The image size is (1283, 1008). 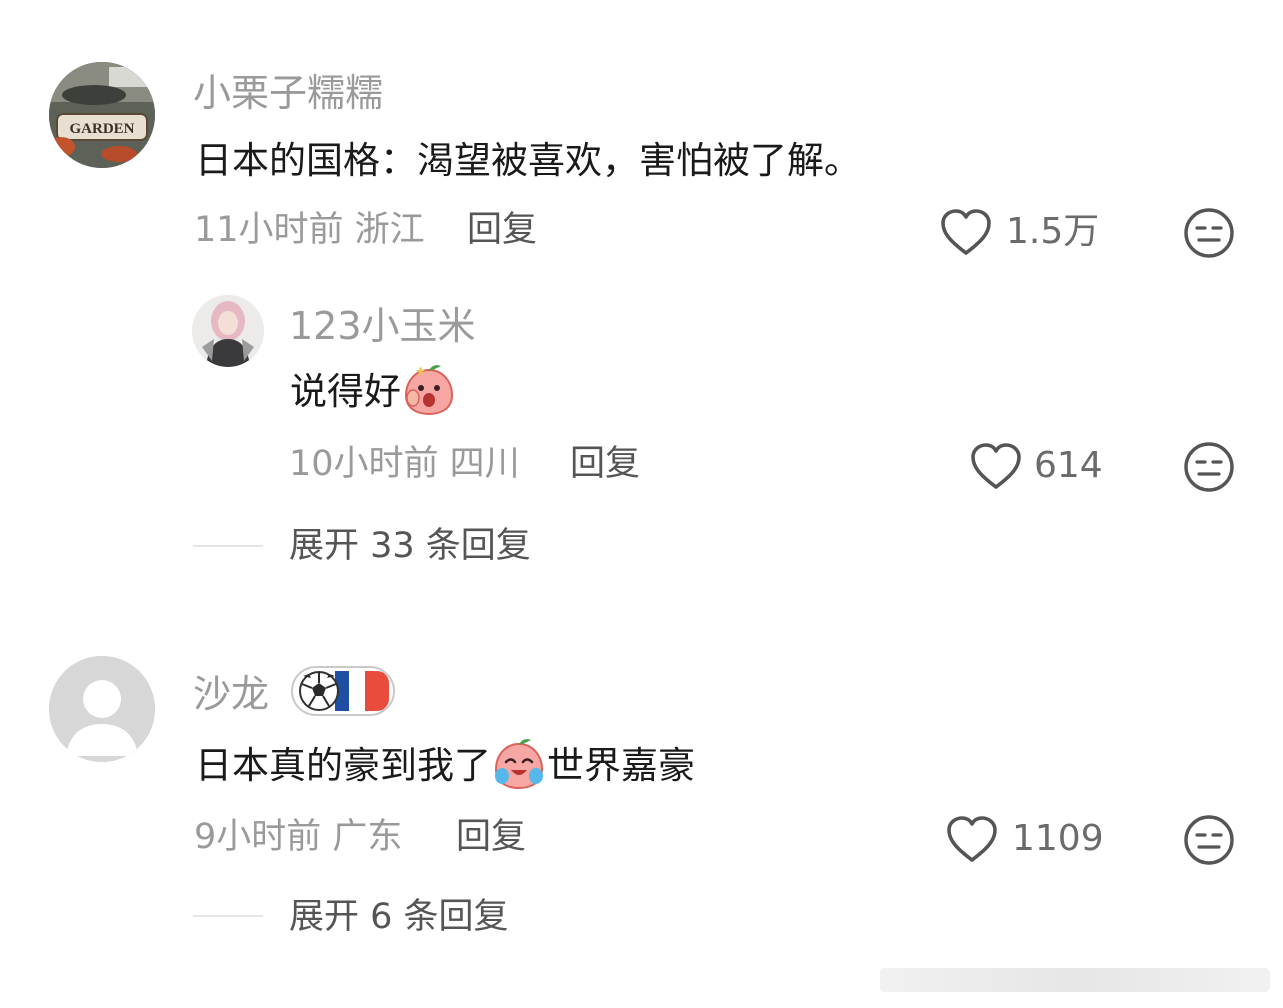 I want to click on reply-text-body: 说得好, so click(x=345, y=391).